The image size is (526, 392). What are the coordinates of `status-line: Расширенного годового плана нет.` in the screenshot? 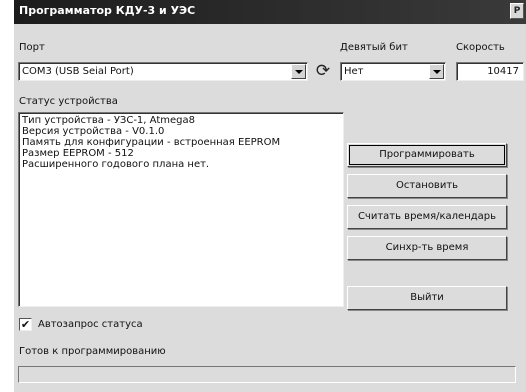 It's located at (116, 164).